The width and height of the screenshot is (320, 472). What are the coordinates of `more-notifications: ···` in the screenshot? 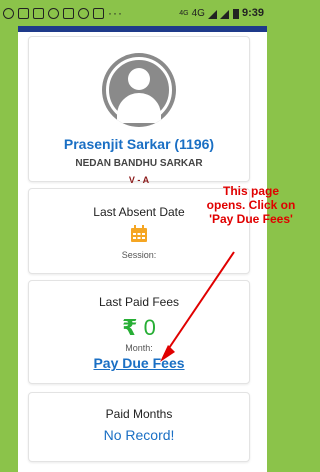 It's located at (115, 13).